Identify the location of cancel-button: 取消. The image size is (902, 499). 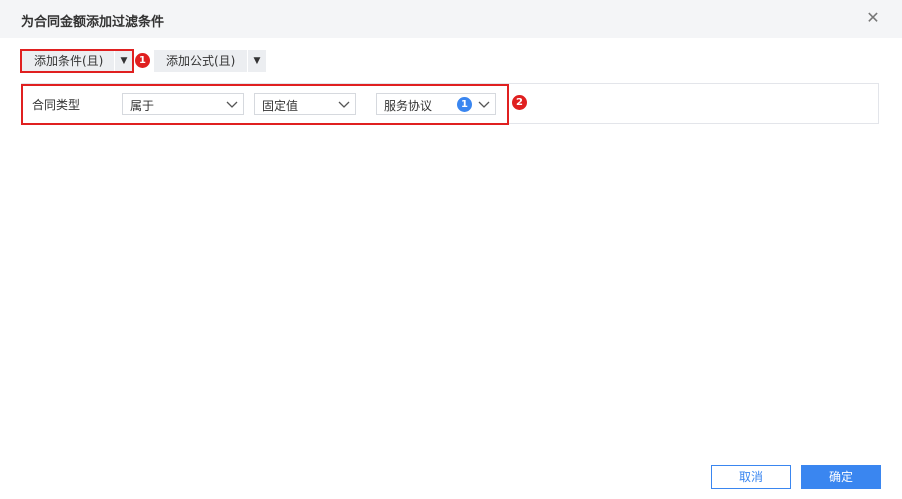
(751, 477).